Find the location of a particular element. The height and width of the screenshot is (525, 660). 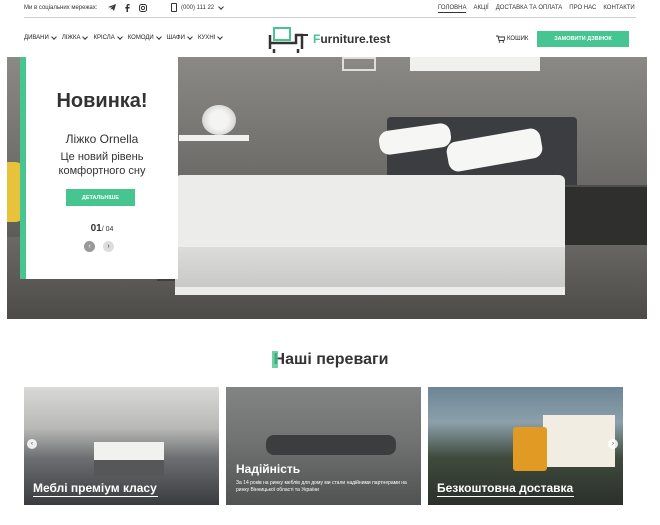

category-armchairs: КРІСЛА is located at coordinates (108, 37).